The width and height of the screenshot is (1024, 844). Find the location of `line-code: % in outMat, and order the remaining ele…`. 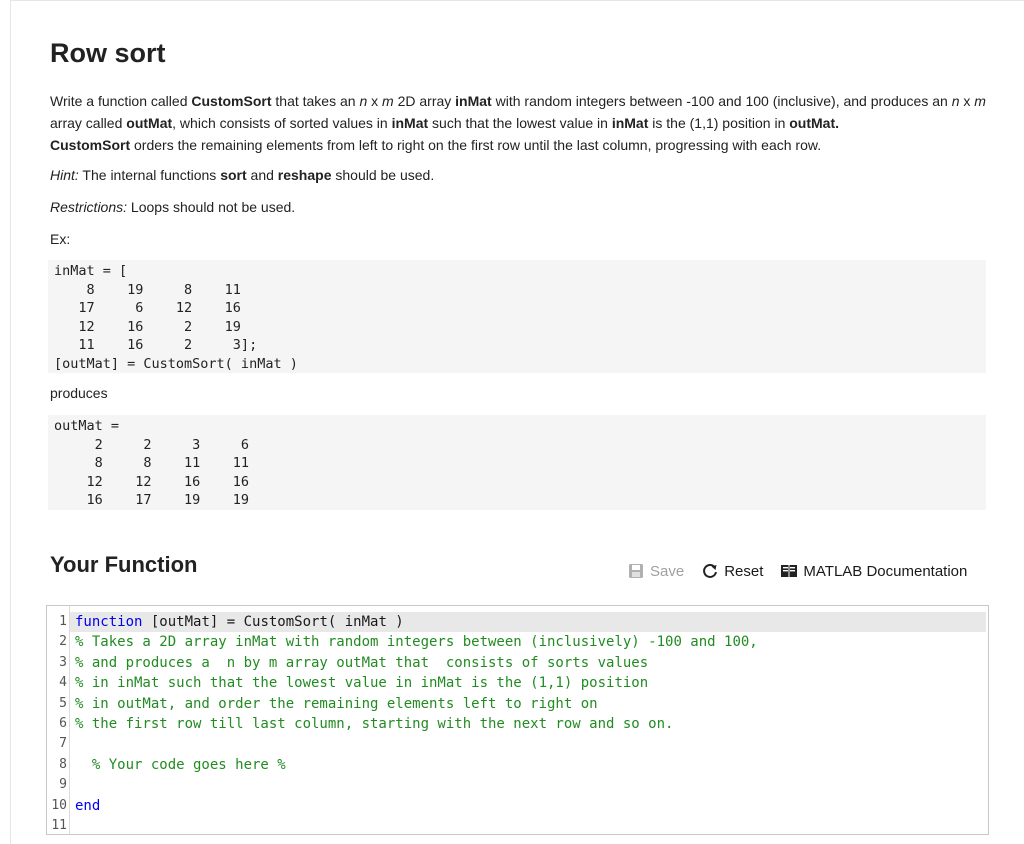

line-code: % in outMat, and order the remaining ele… is located at coordinates (336, 704).